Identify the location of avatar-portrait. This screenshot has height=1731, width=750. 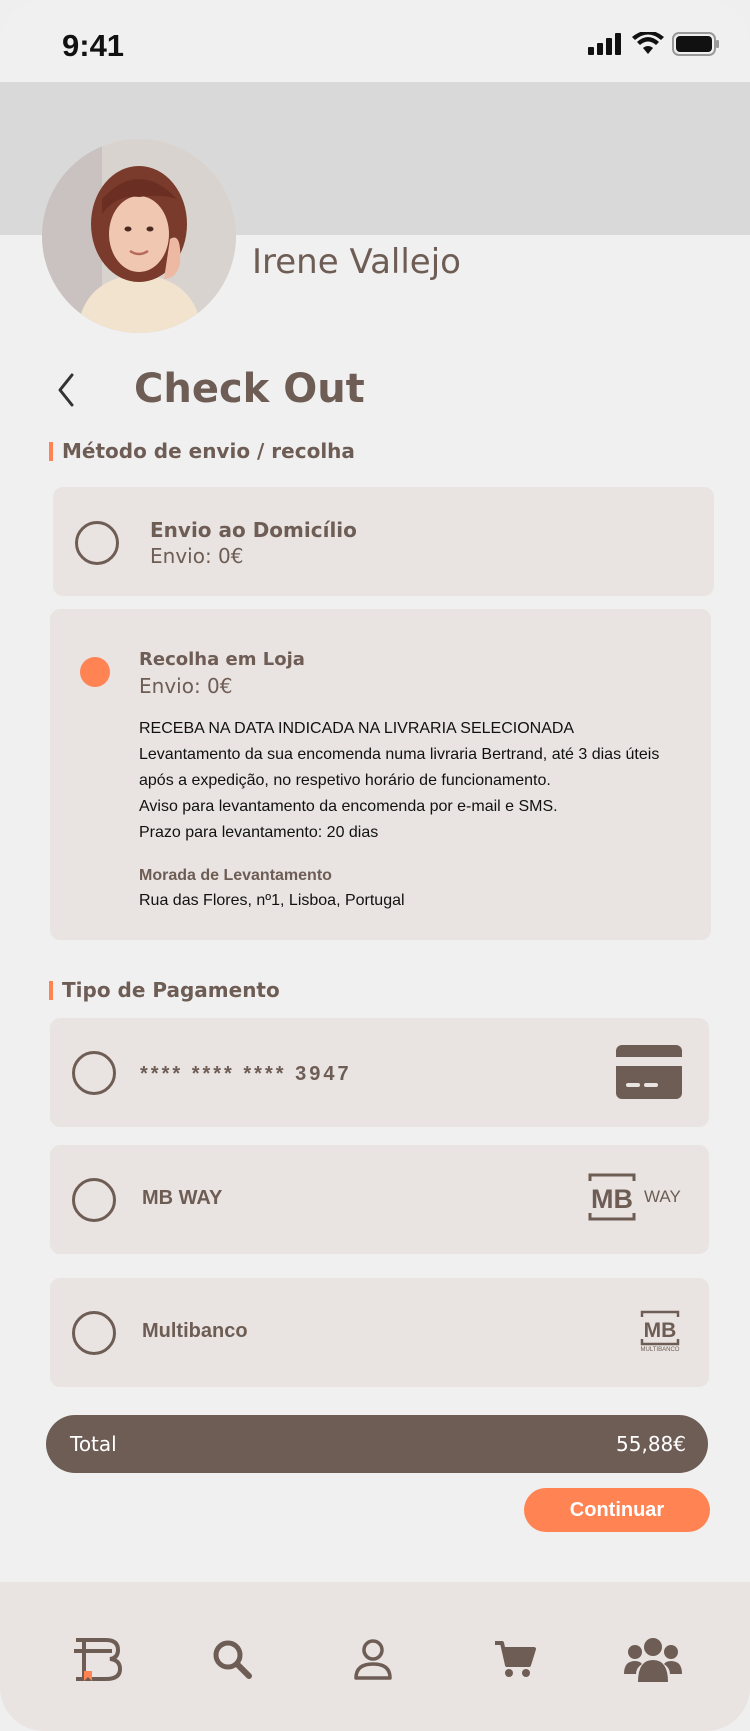
(139, 236).